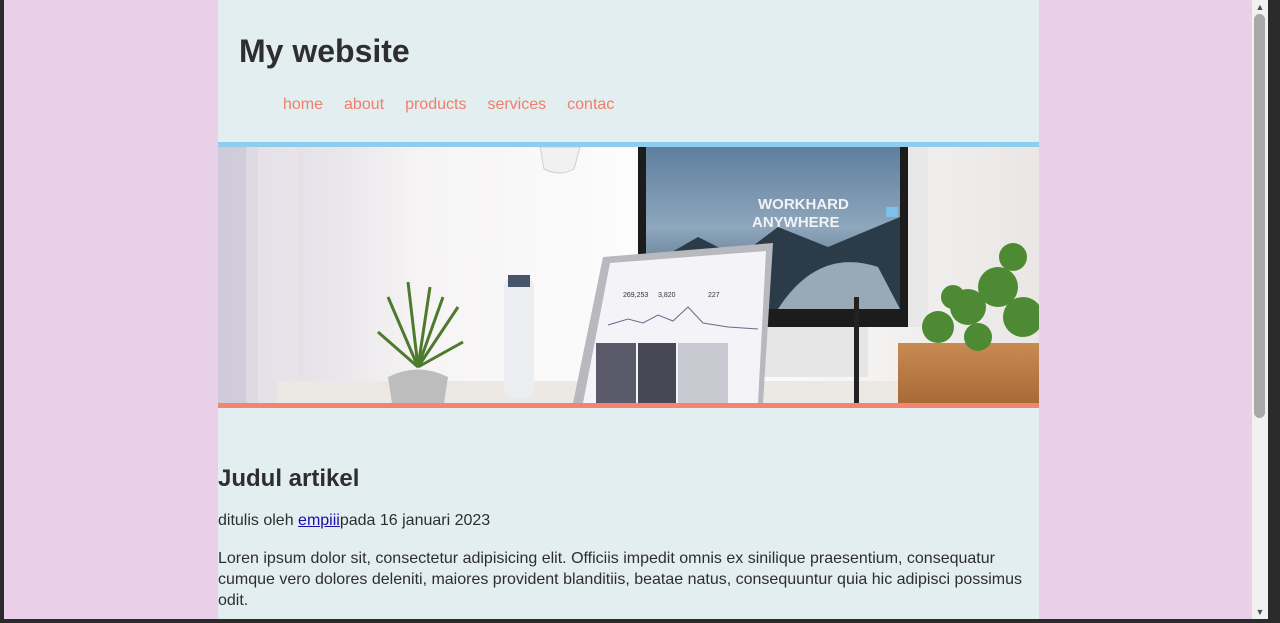 The image size is (1280, 623). Describe the element at coordinates (435, 105) in the screenshot. I see `nav-link-products: products` at that location.